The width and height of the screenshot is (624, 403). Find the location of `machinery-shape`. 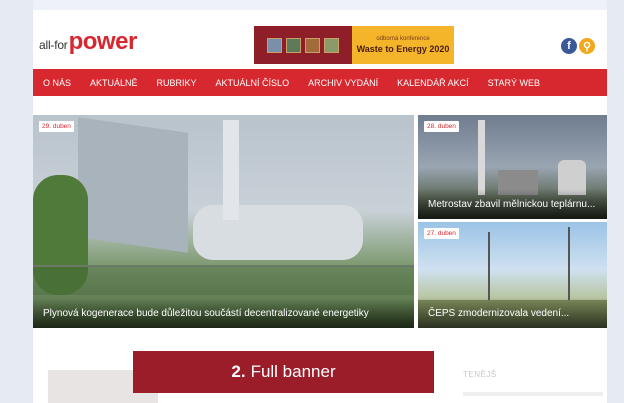

machinery-shape is located at coordinates (133, 185).